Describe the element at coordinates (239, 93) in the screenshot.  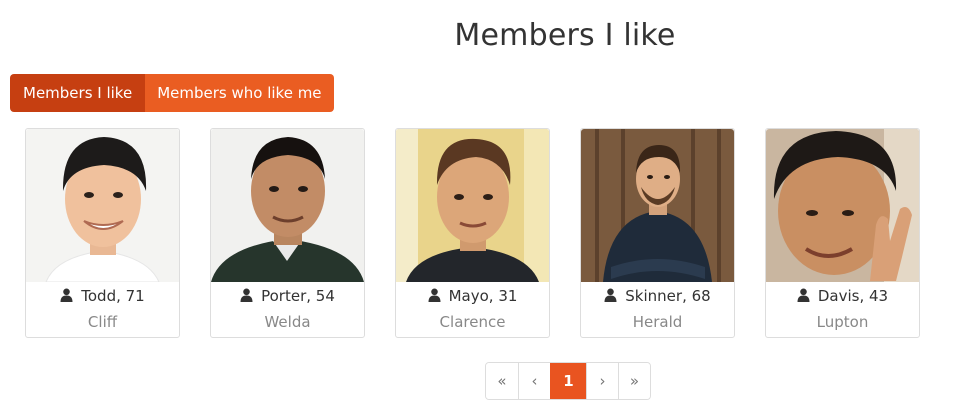
I see `tab-members-who-like-me: Members who like me` at that location.